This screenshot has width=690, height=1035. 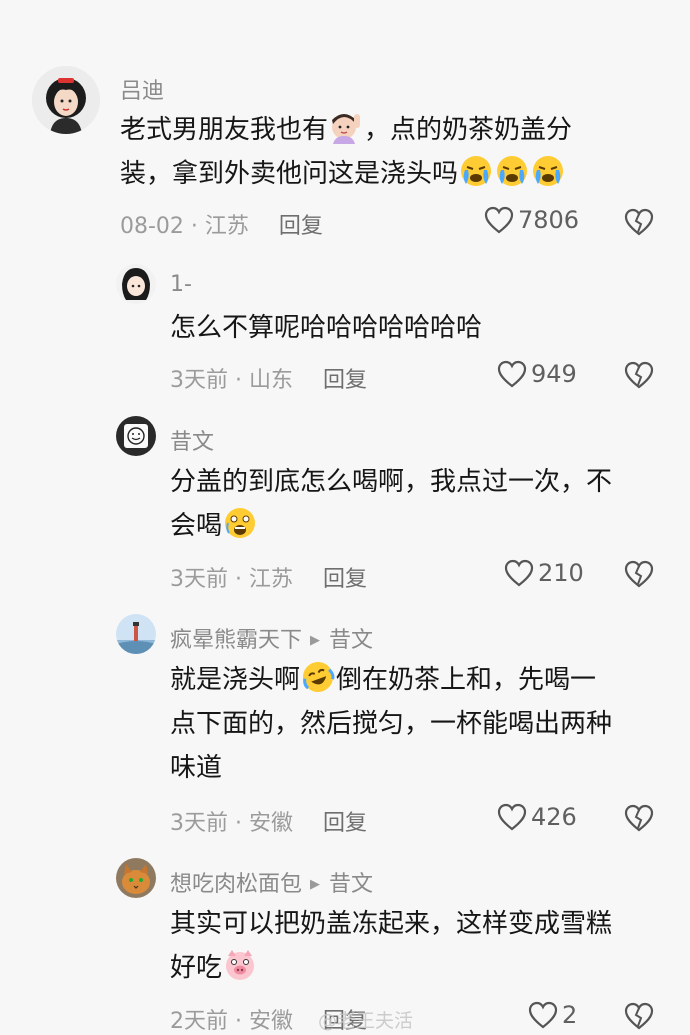 What do you see at coordinates (468, 130) in the screenshot?
I see `comment-text-line: ，点的奶茶奶盖分` at bounding box center [468, 130].